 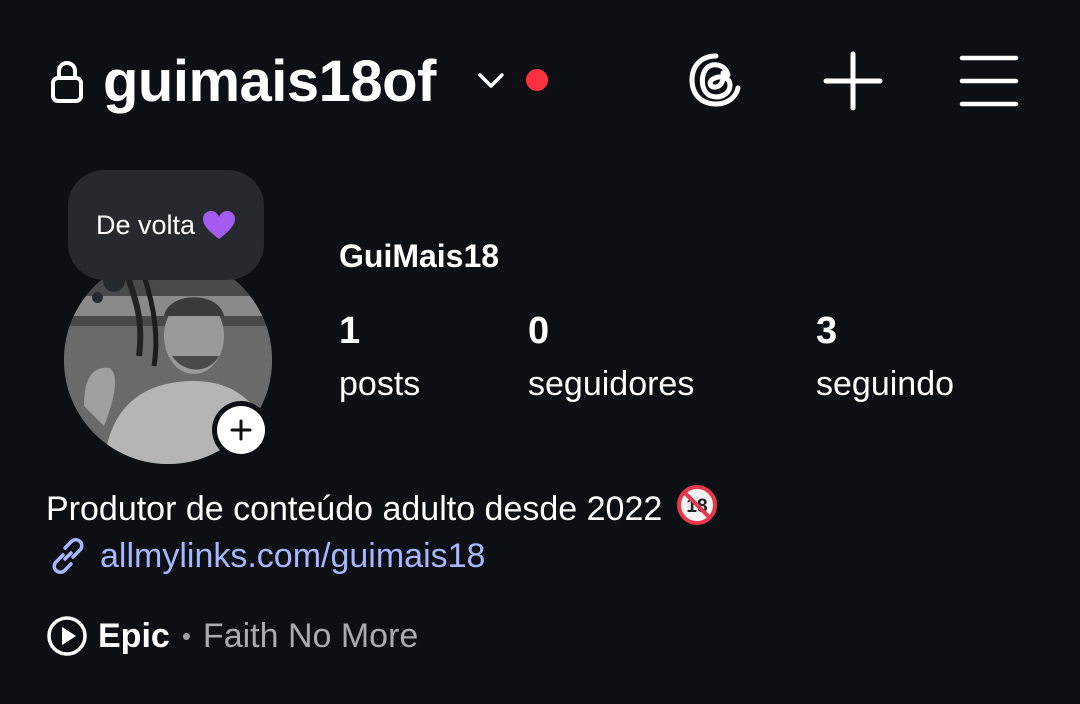 I want to click on bio-link: allmylinks.com/guimais18, so click(x=265, y=556).